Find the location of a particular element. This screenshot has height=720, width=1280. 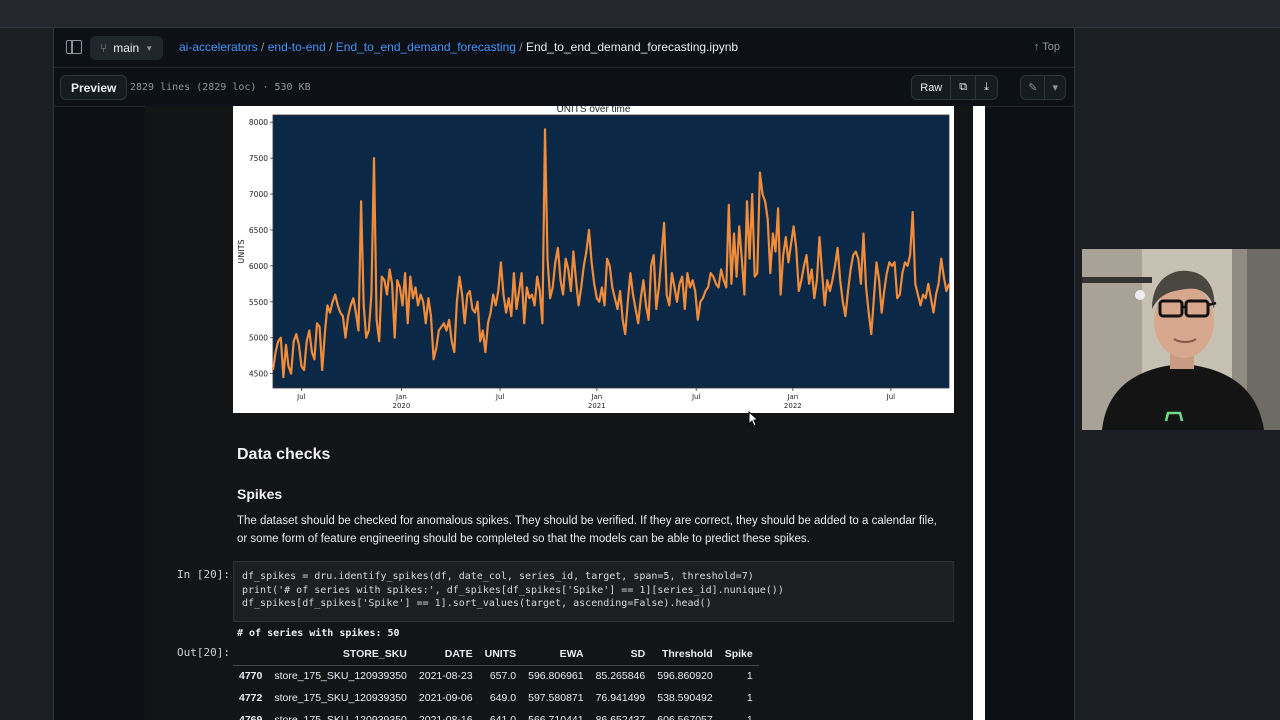

breadcrumb-filename: End_to_end_demand_forecasting.ipynb is located at coordinates (632, 47).